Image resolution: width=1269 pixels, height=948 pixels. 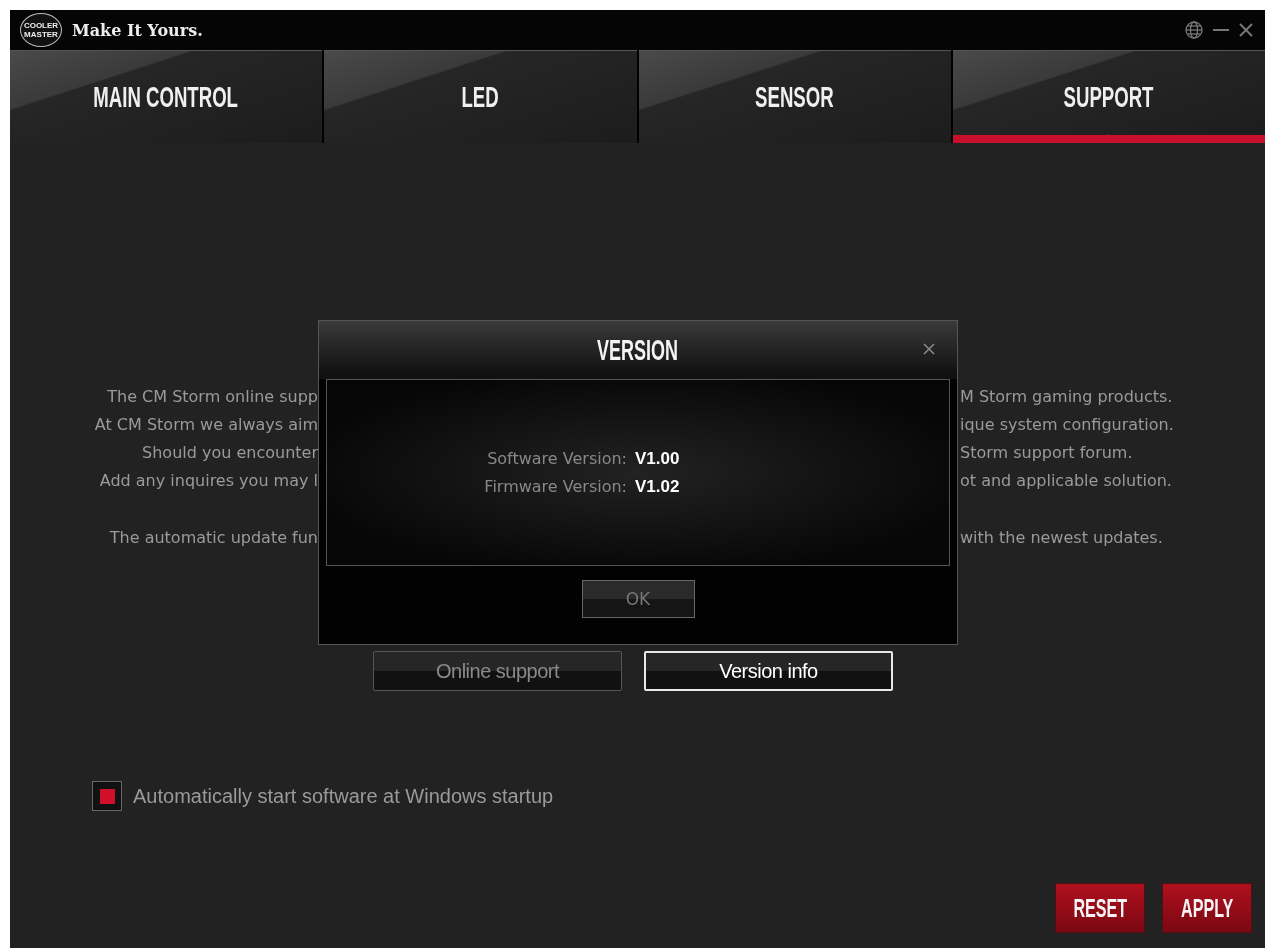 What do you see at coordinates (1061, 537) in the screenshot?
I see `text-fragment: with the newest updates.` at bounding box center [1061, 537].